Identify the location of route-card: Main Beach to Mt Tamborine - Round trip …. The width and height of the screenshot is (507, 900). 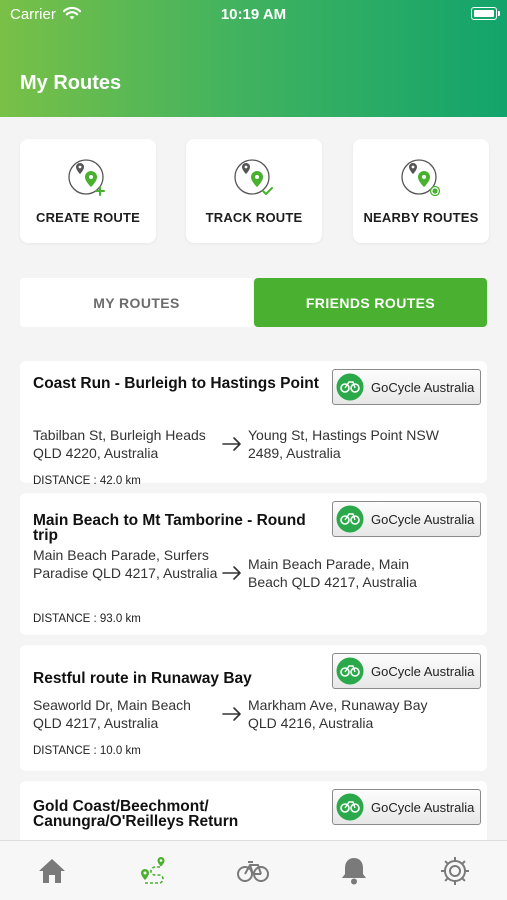
(253, 564).